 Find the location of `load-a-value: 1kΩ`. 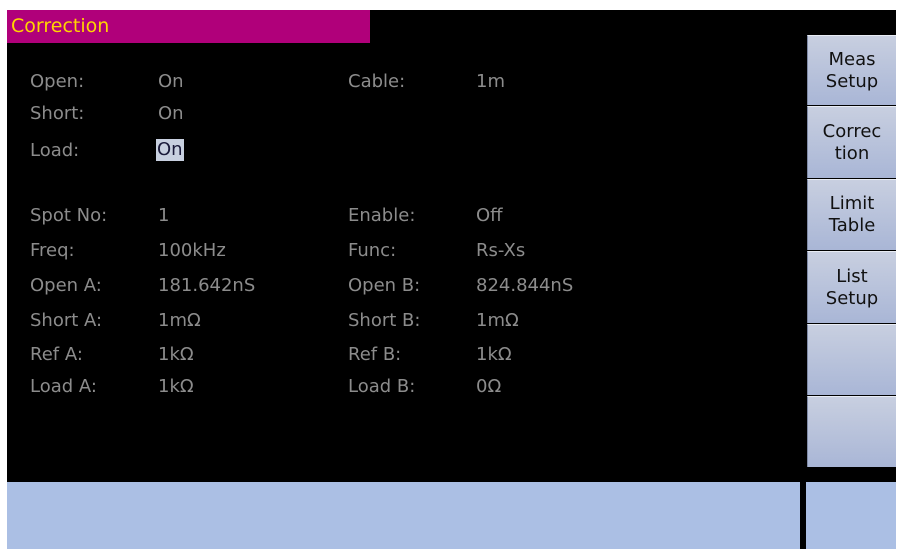

load-a-value: 1kΩ is located at coordinates (176, 387).